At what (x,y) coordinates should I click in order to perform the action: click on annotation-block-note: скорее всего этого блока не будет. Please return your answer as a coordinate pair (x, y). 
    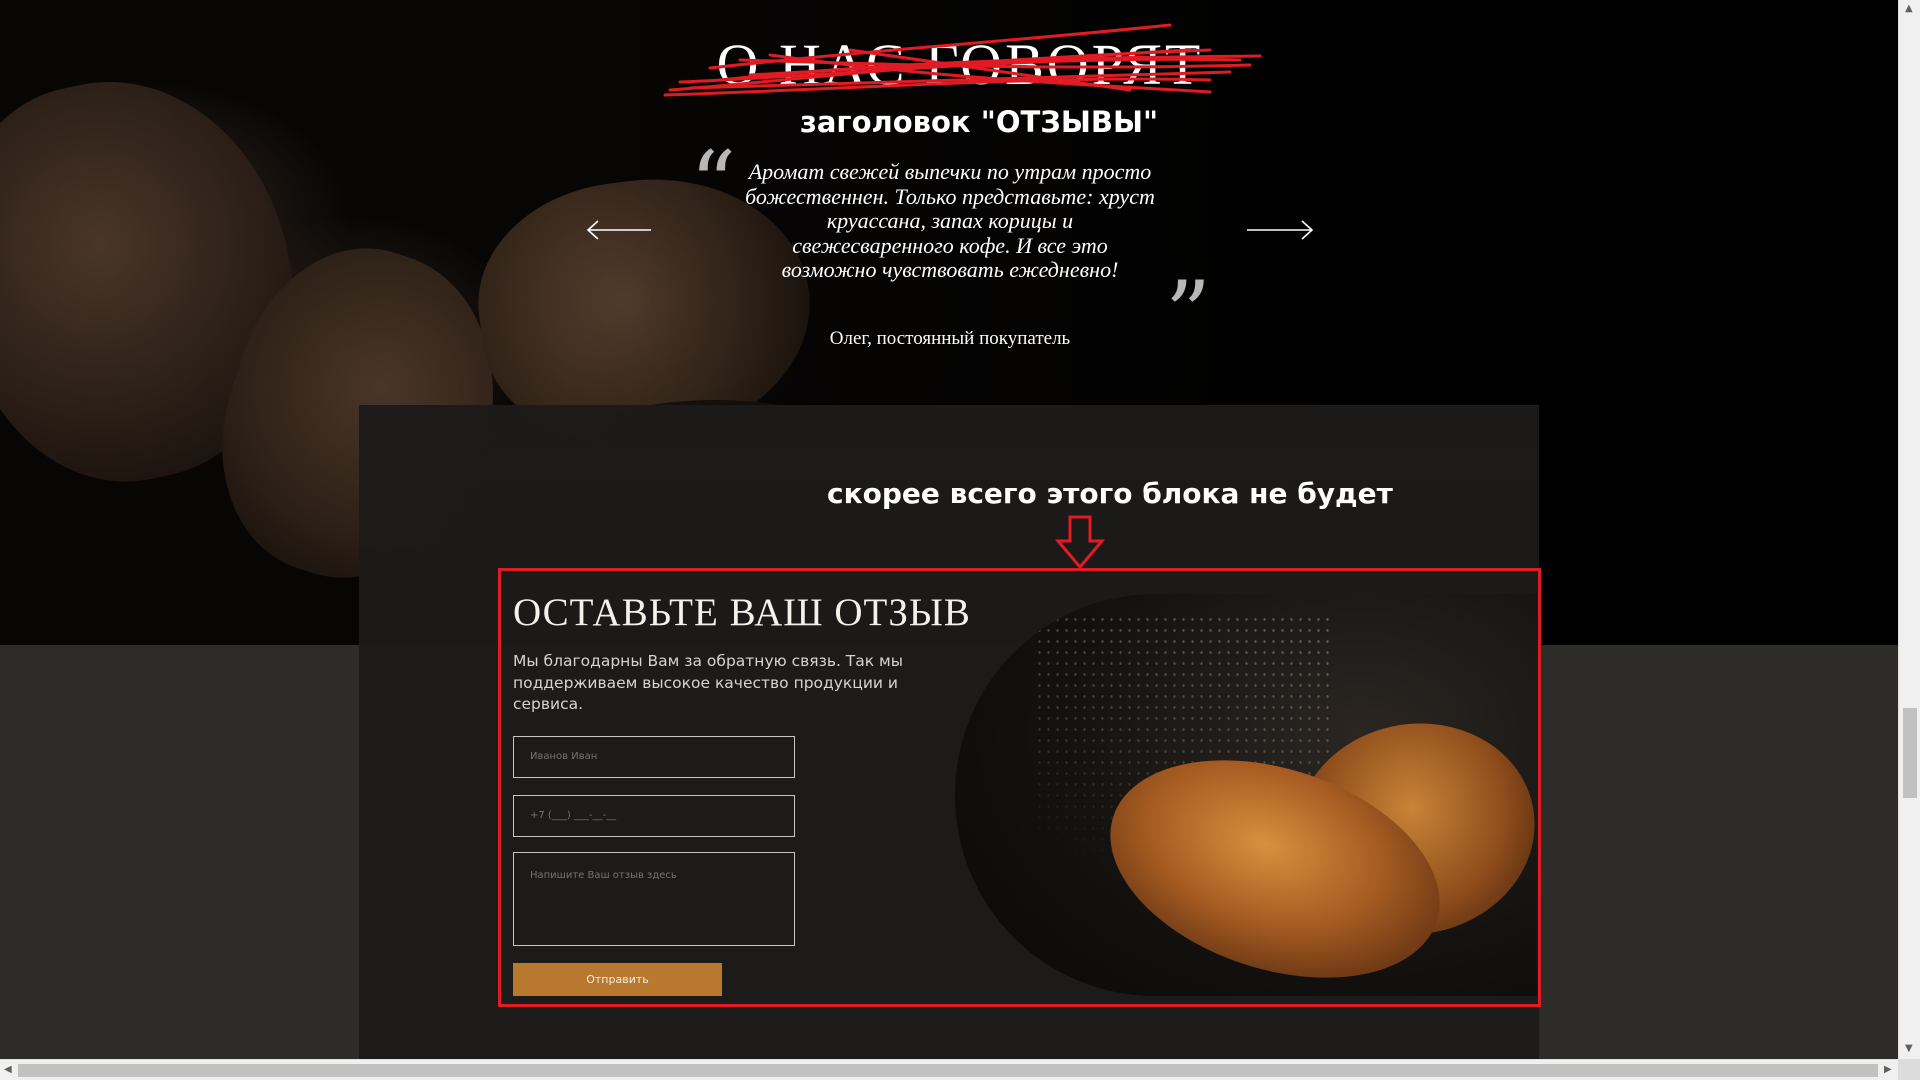
    Looking at the image, I should click on (1110, 493).